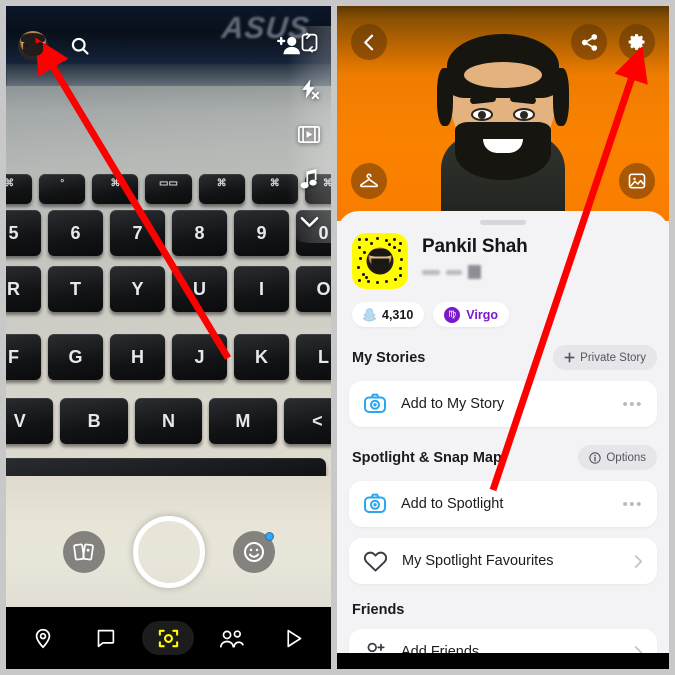 The height and width of the screenshot is (675, 675). I want to click on nav-chat-bubble-icon, so click(106, 638).